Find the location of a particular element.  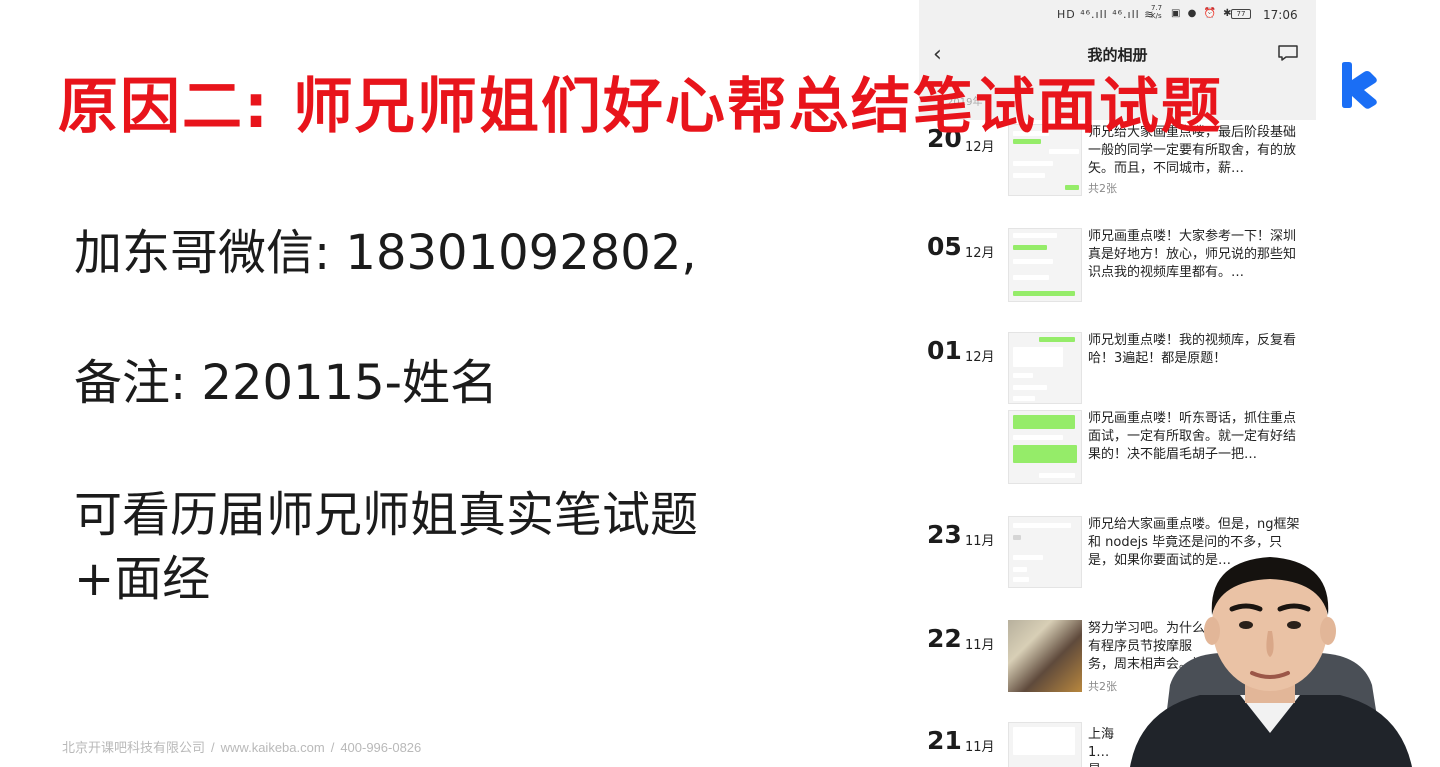

comment-icon is located at coordinates (1288, 53).